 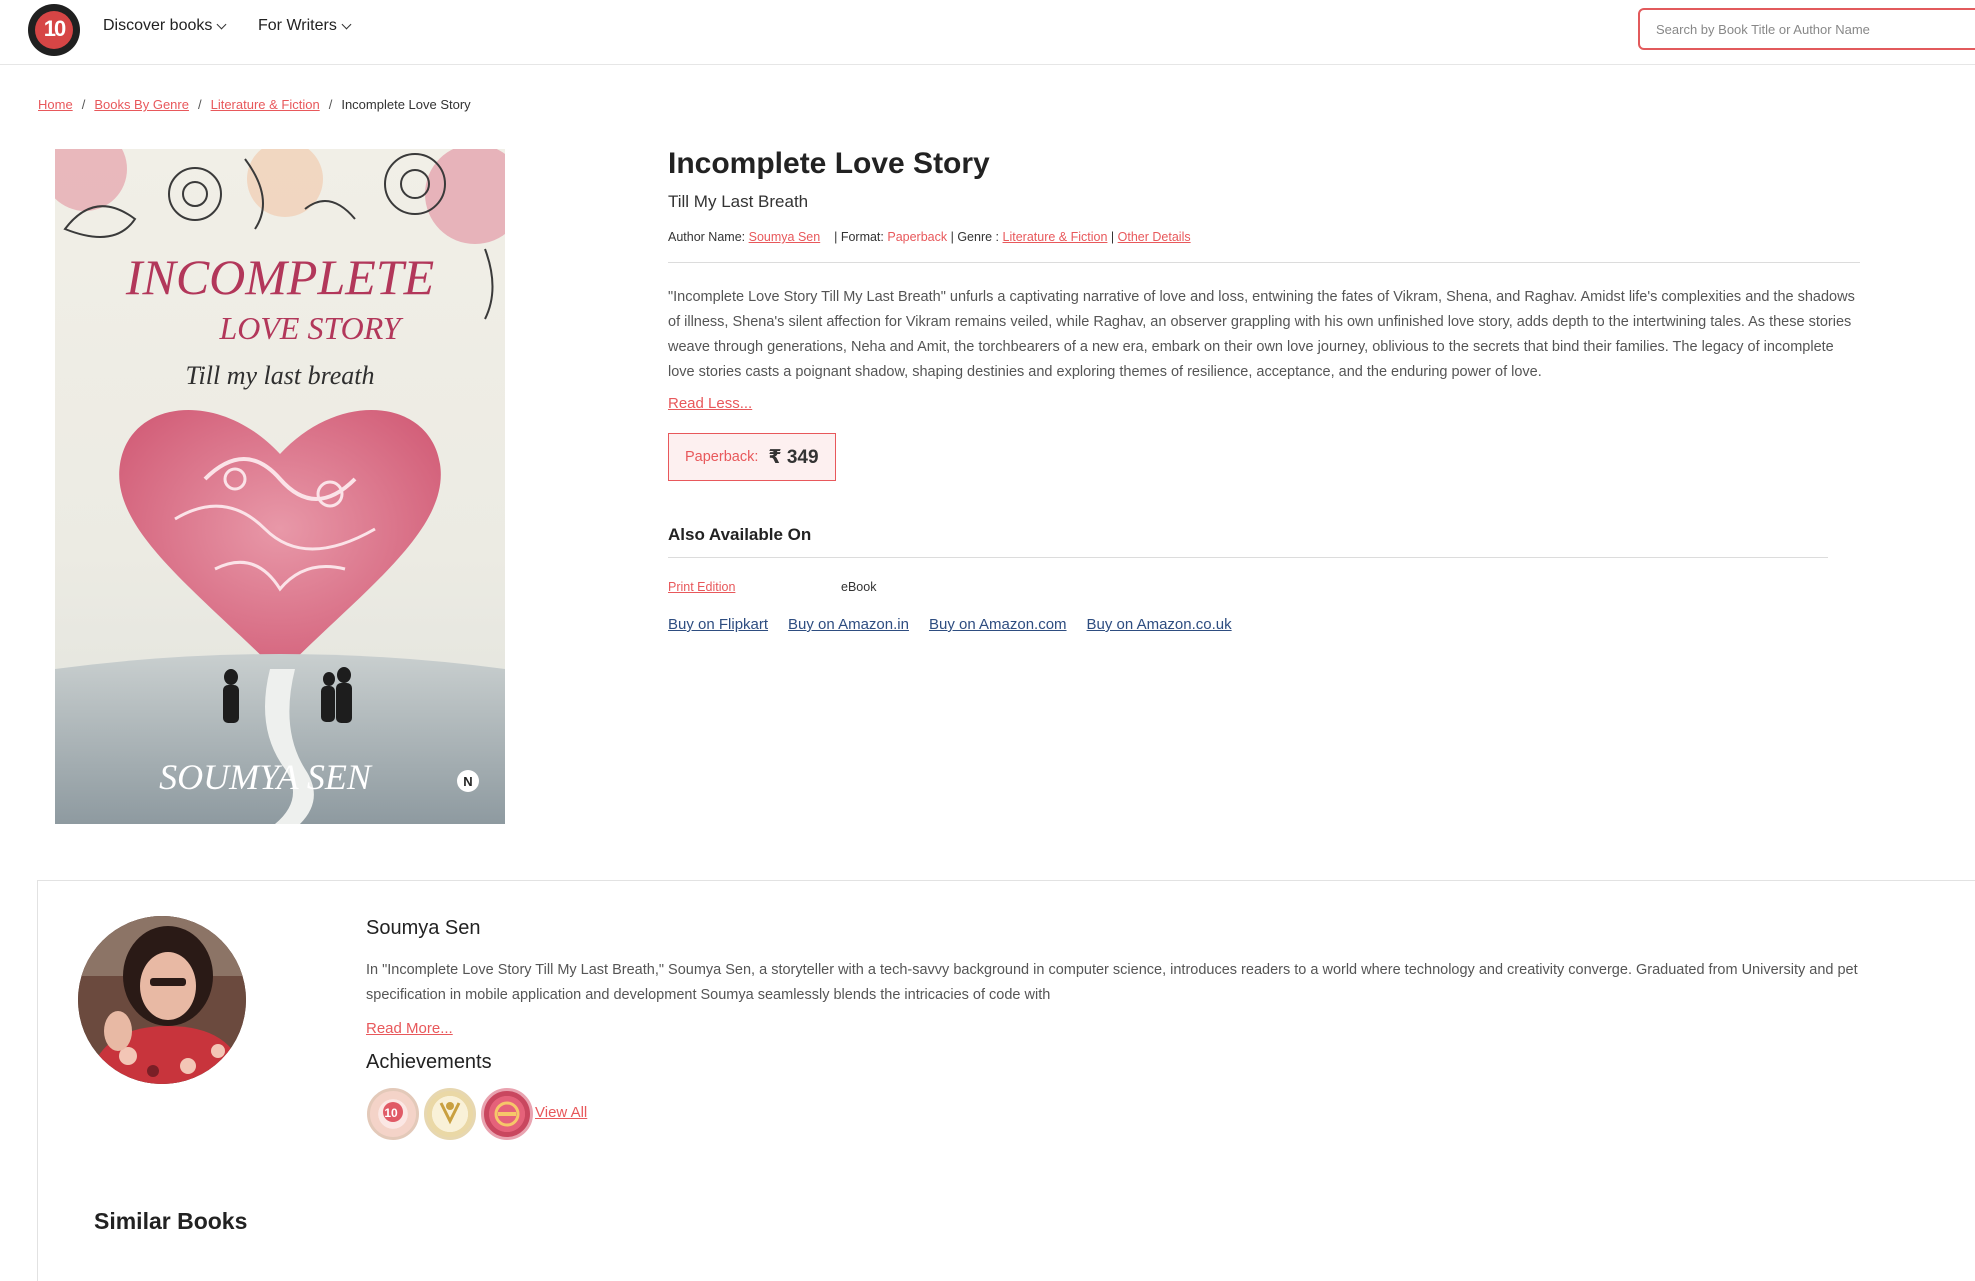 I want to click on site-logo: 10, so click(x=54, y=30).